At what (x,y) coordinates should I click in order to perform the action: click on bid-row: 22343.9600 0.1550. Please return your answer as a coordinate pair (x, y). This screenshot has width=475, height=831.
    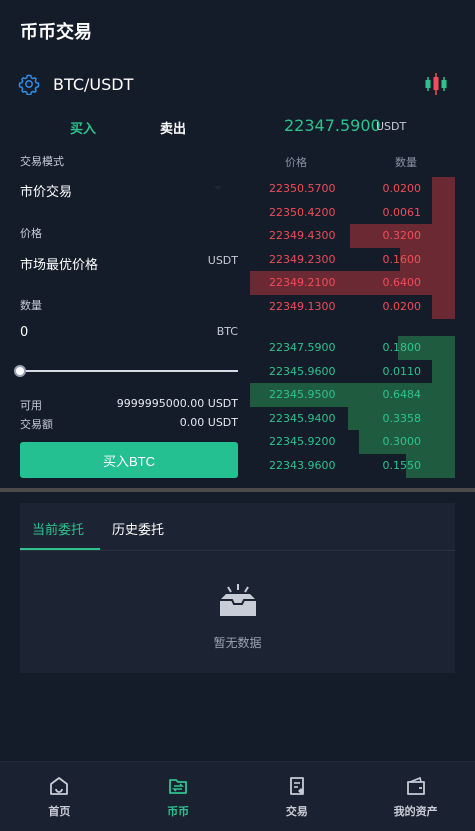
    Looking at the image, I should click on (352, 466).